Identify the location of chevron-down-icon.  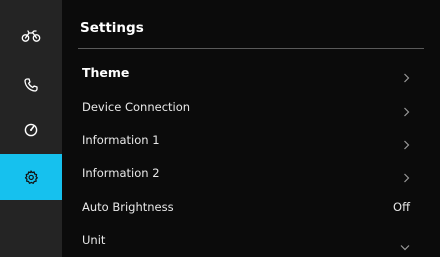
(405, 245).